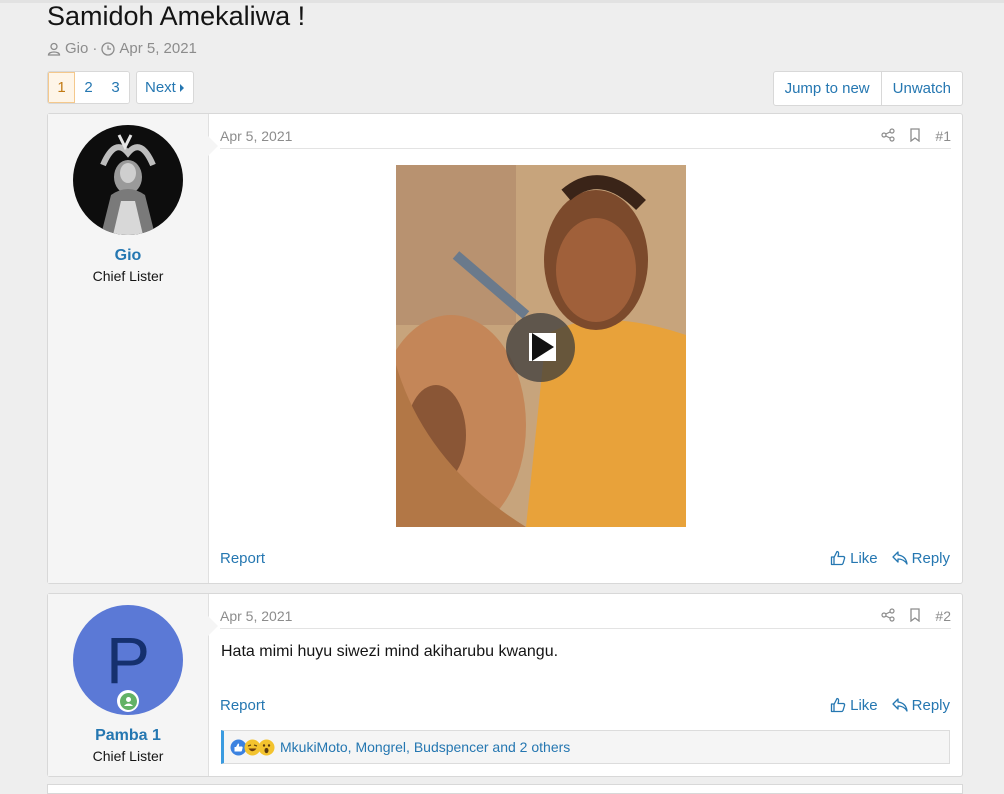  What do you see at coordinates (540, 359) in the screenshot?
I see `play-icon` at bounding box center [540, 359].